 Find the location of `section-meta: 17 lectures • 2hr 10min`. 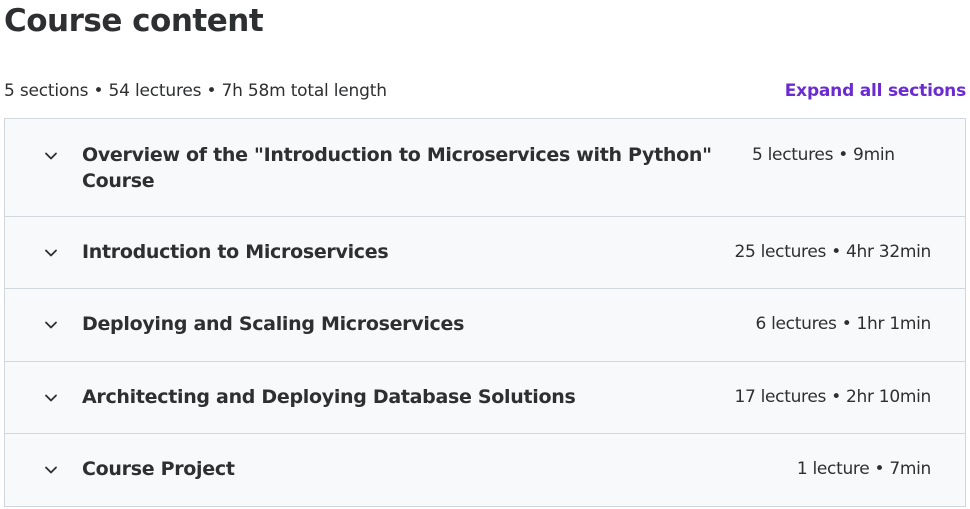

section-meta: 17 lectures • 2hr 10min is located at coordinates (832, 397).